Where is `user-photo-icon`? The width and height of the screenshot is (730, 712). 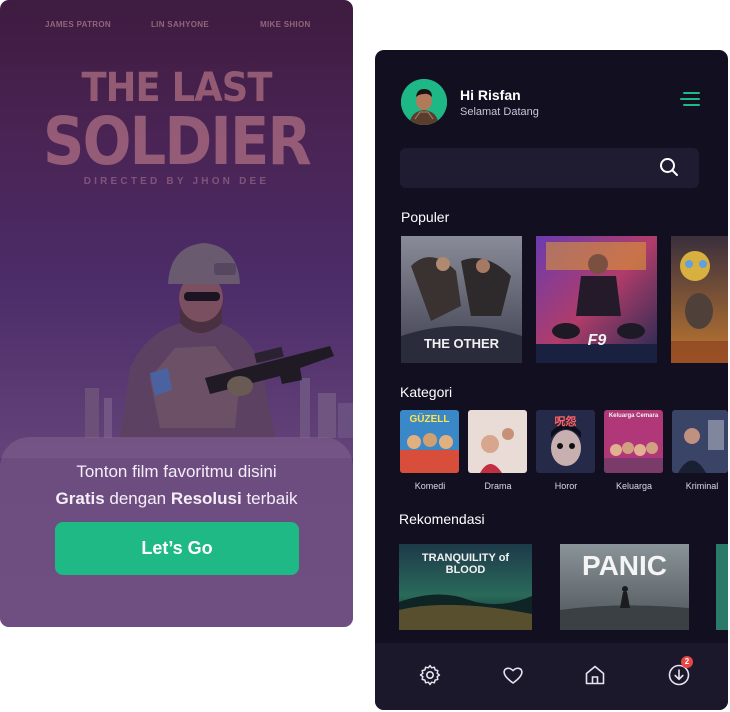
user-photo-icon is located at coordinates (424, 102).